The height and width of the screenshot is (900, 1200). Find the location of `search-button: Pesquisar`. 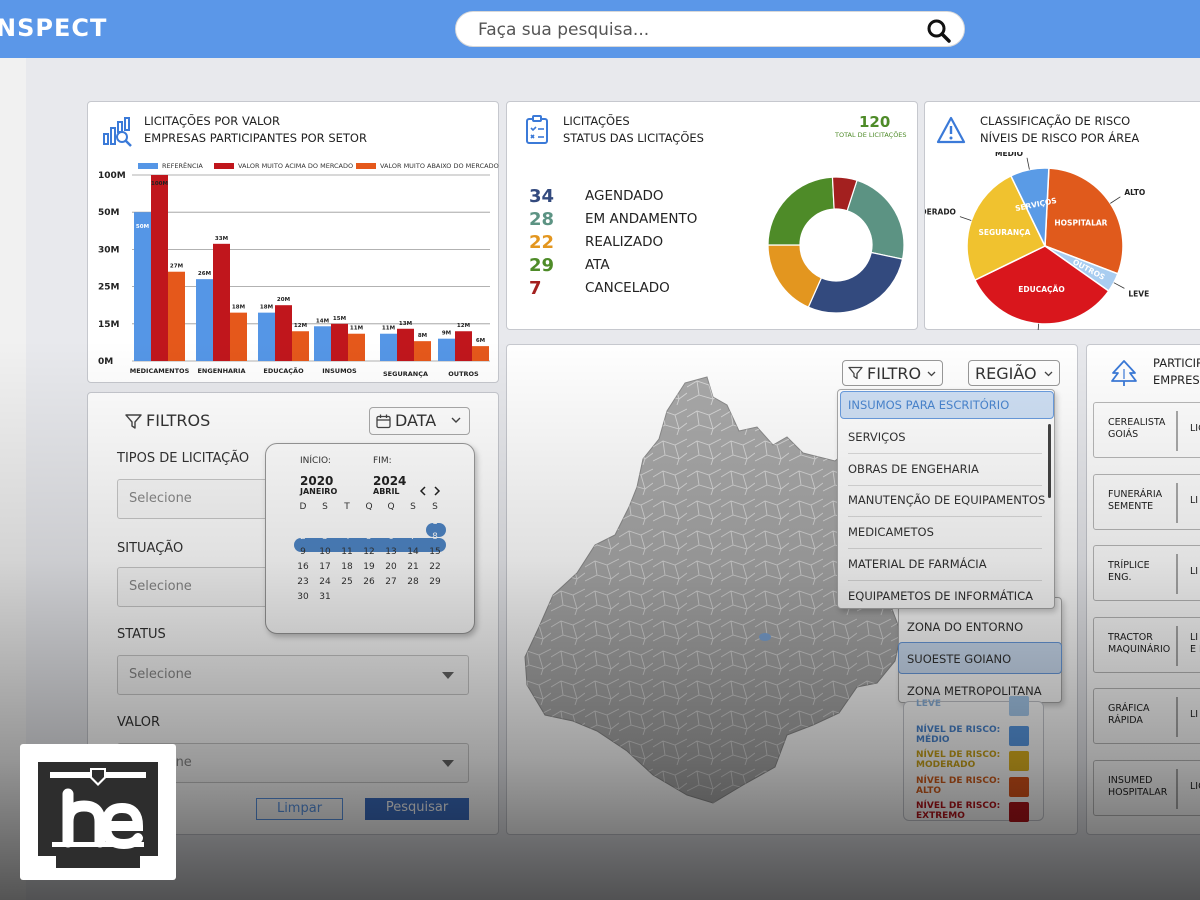

search-button: Pesquisar is located at coordinates (417, 809).